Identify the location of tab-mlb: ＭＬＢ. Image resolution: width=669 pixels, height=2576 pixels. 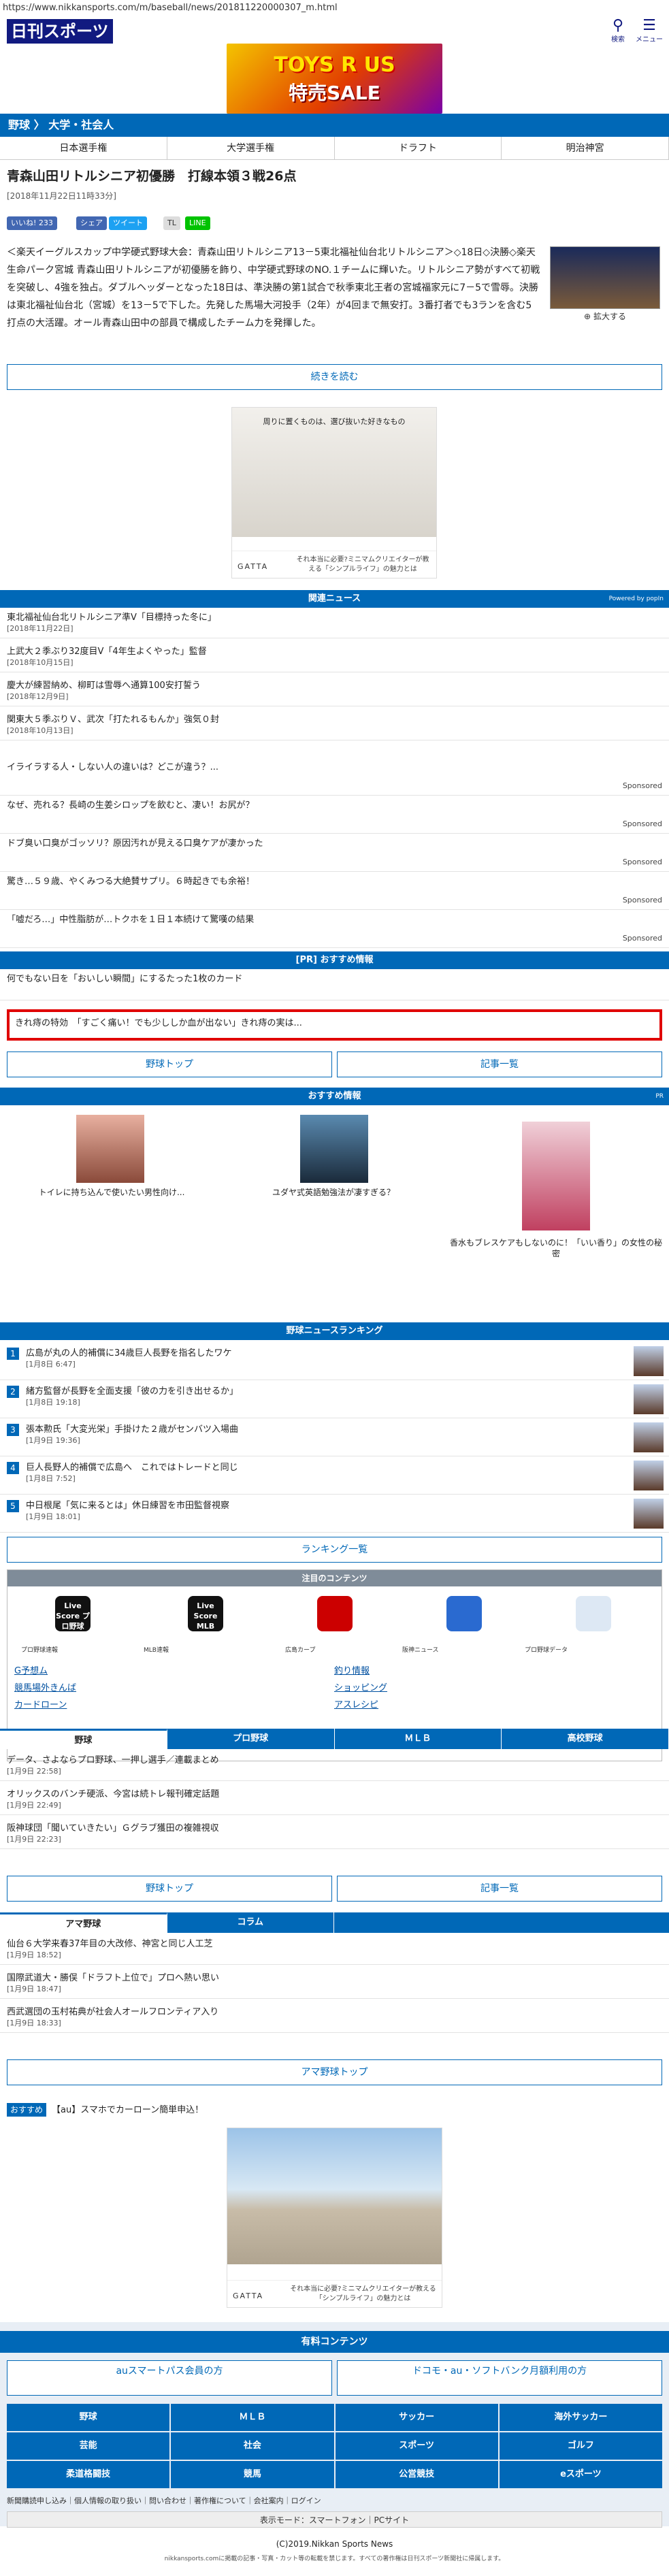
(418, 1739).